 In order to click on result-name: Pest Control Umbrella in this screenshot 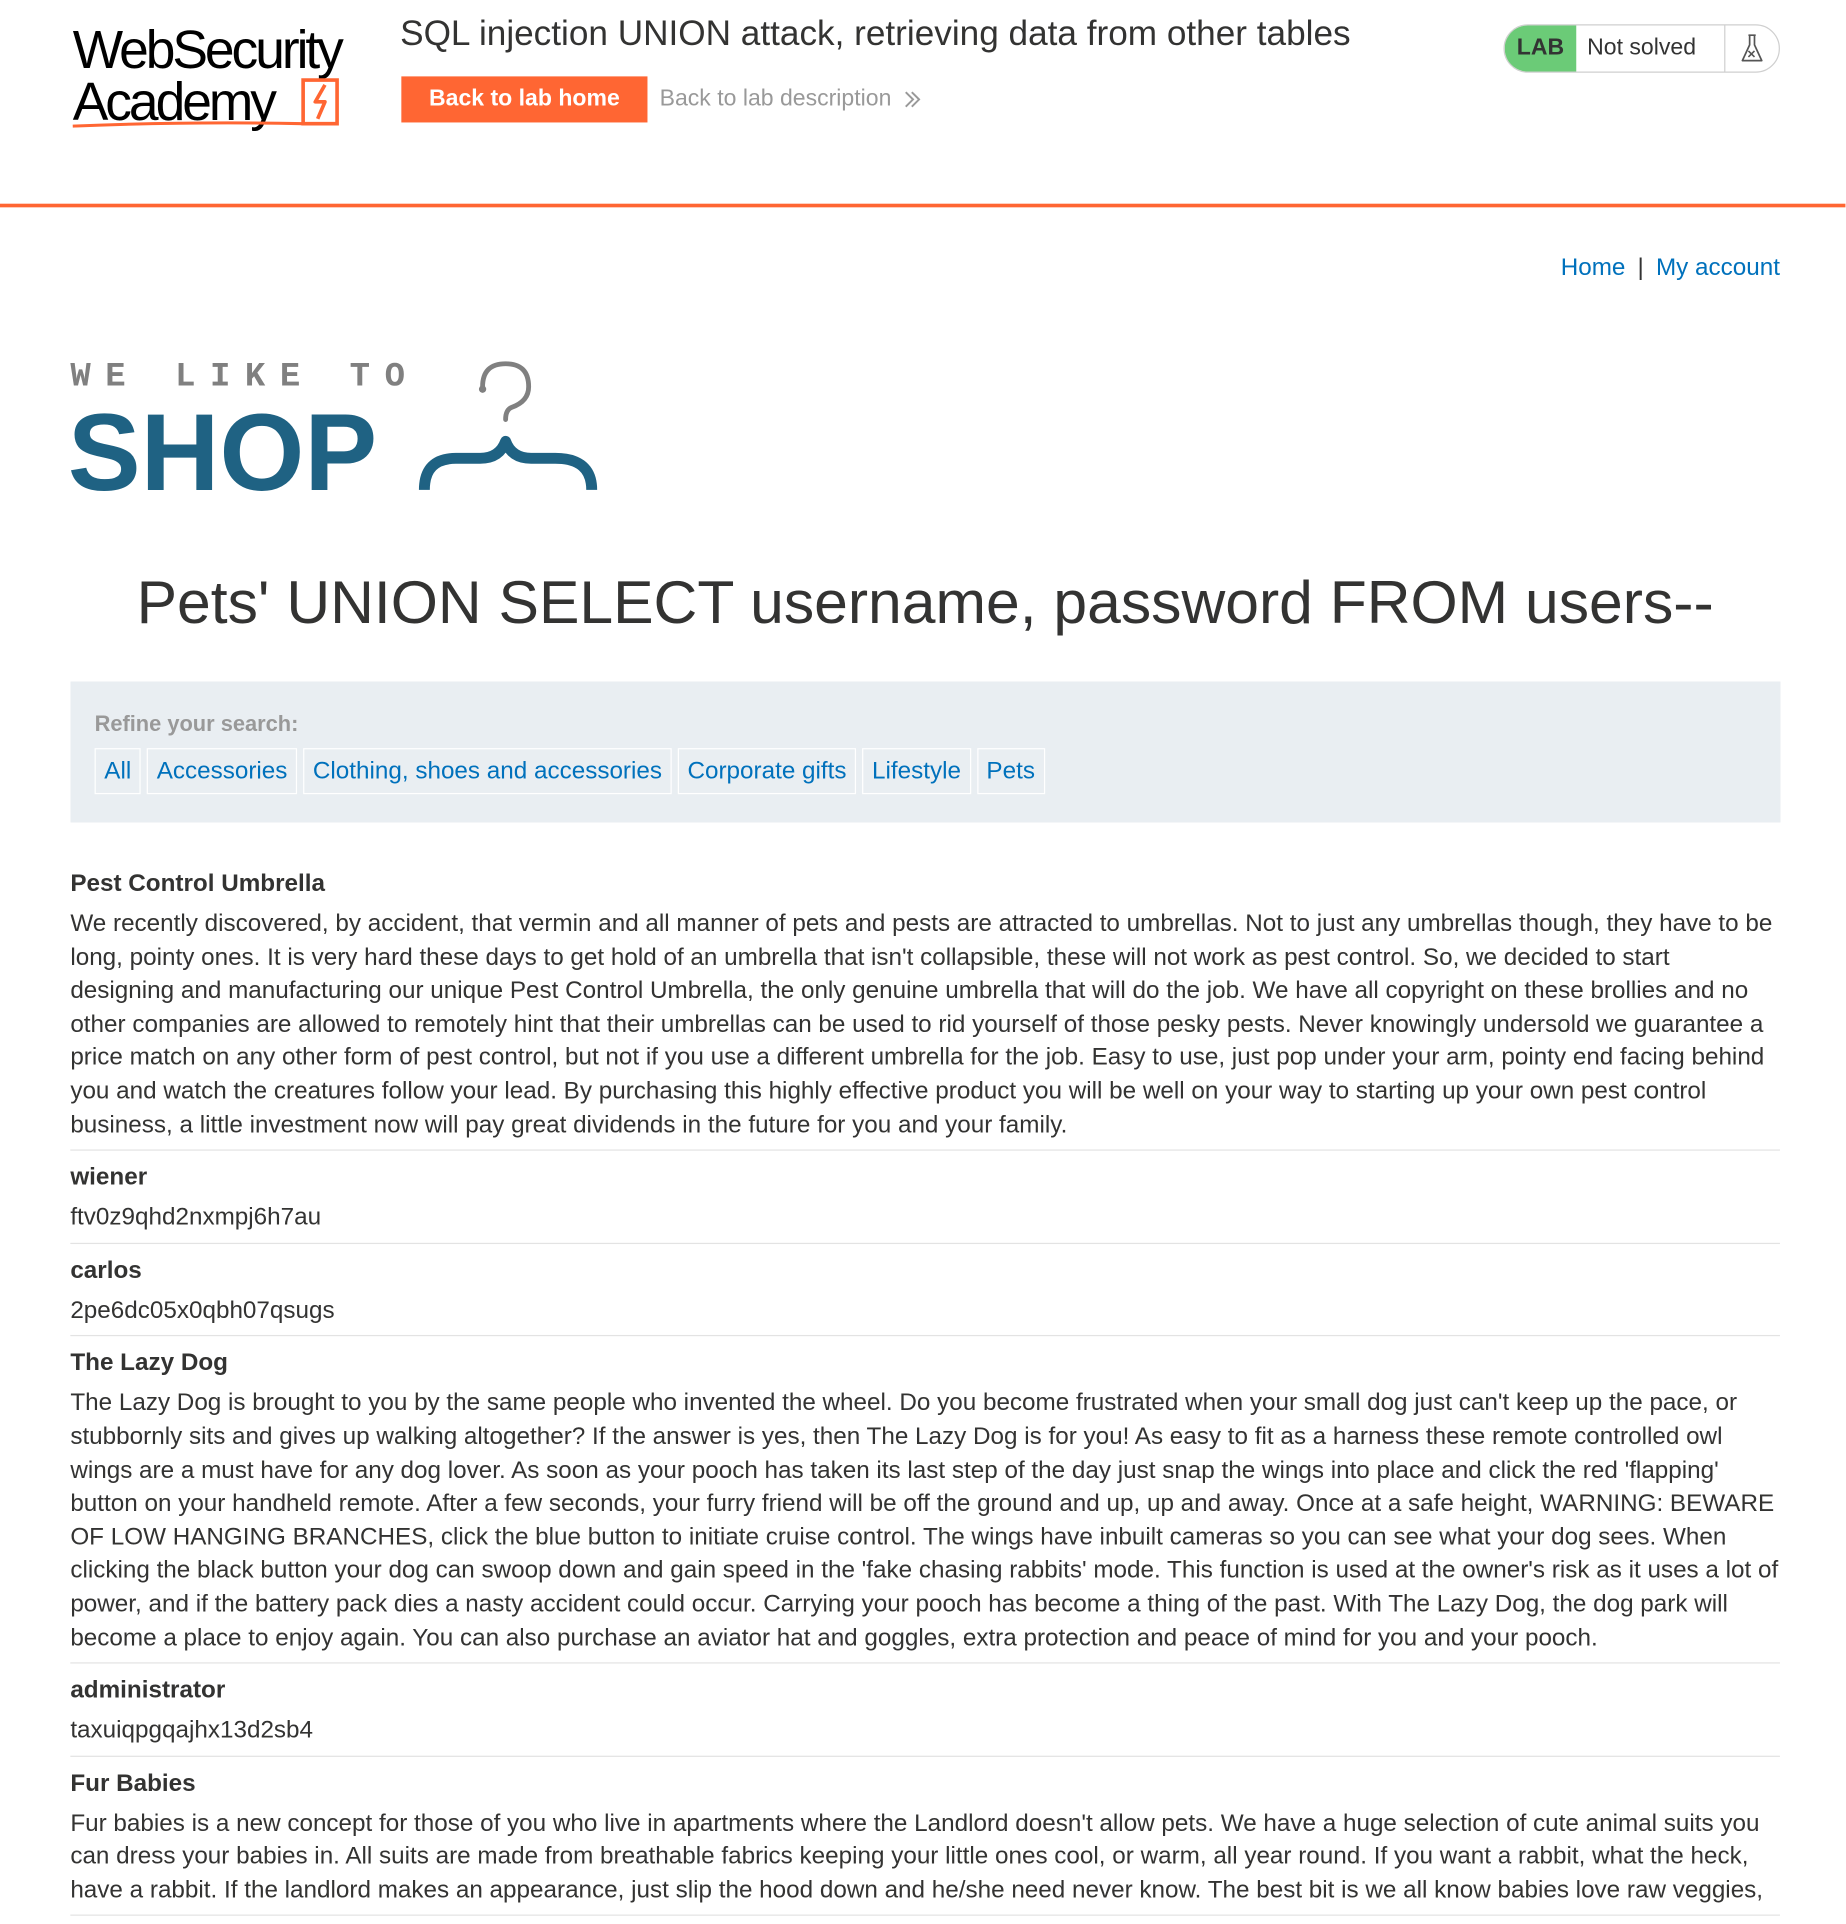, I will do `click(198, 884)`.